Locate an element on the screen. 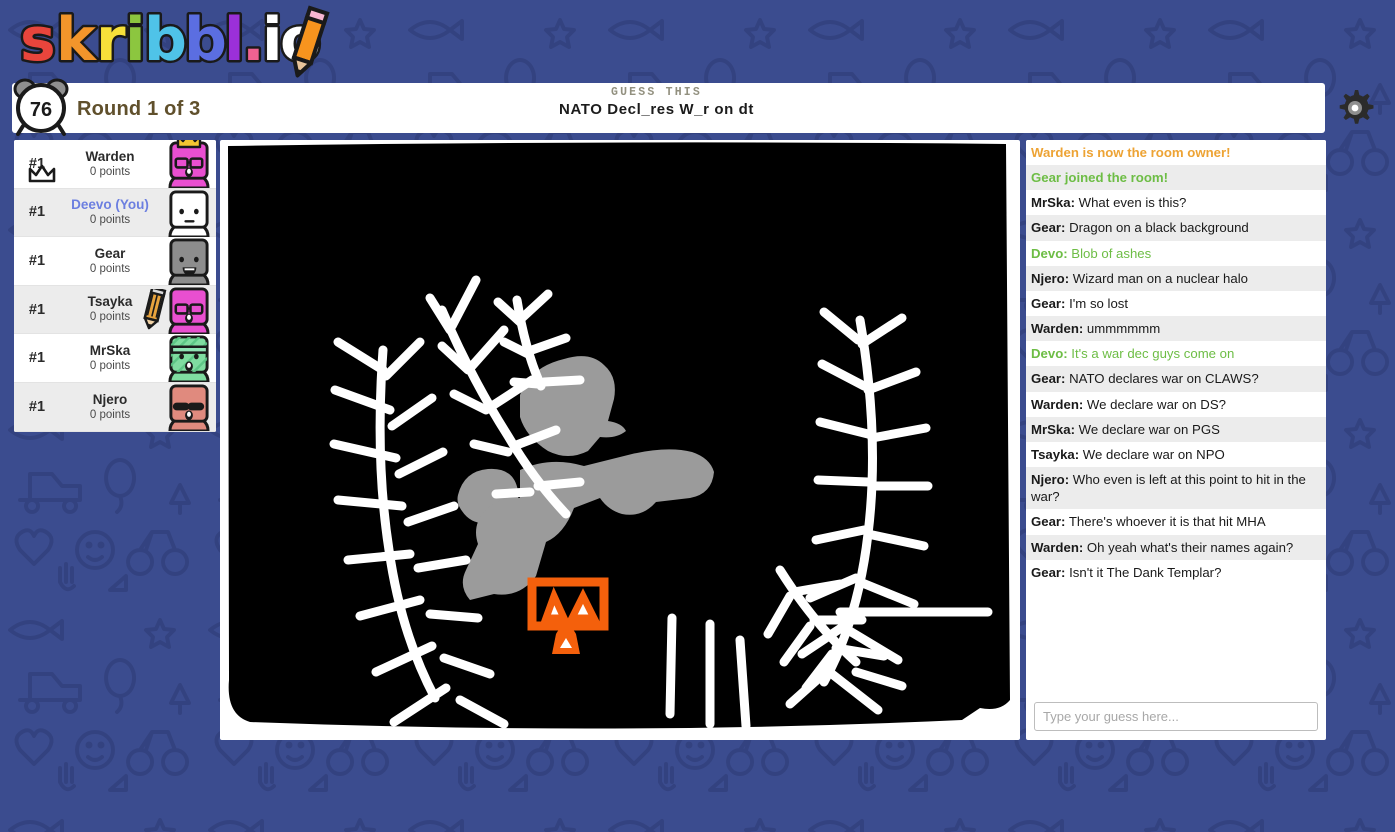 The width and height of the screenshot is (1395, 832). chat-message: Gear: I'm so lost is located at coordinates (1176, 303).